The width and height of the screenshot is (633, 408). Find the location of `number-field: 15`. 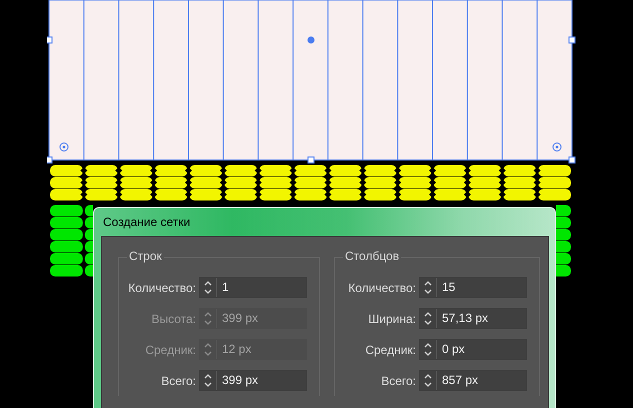

number-field: 15 is located at coordinates (473, 287).